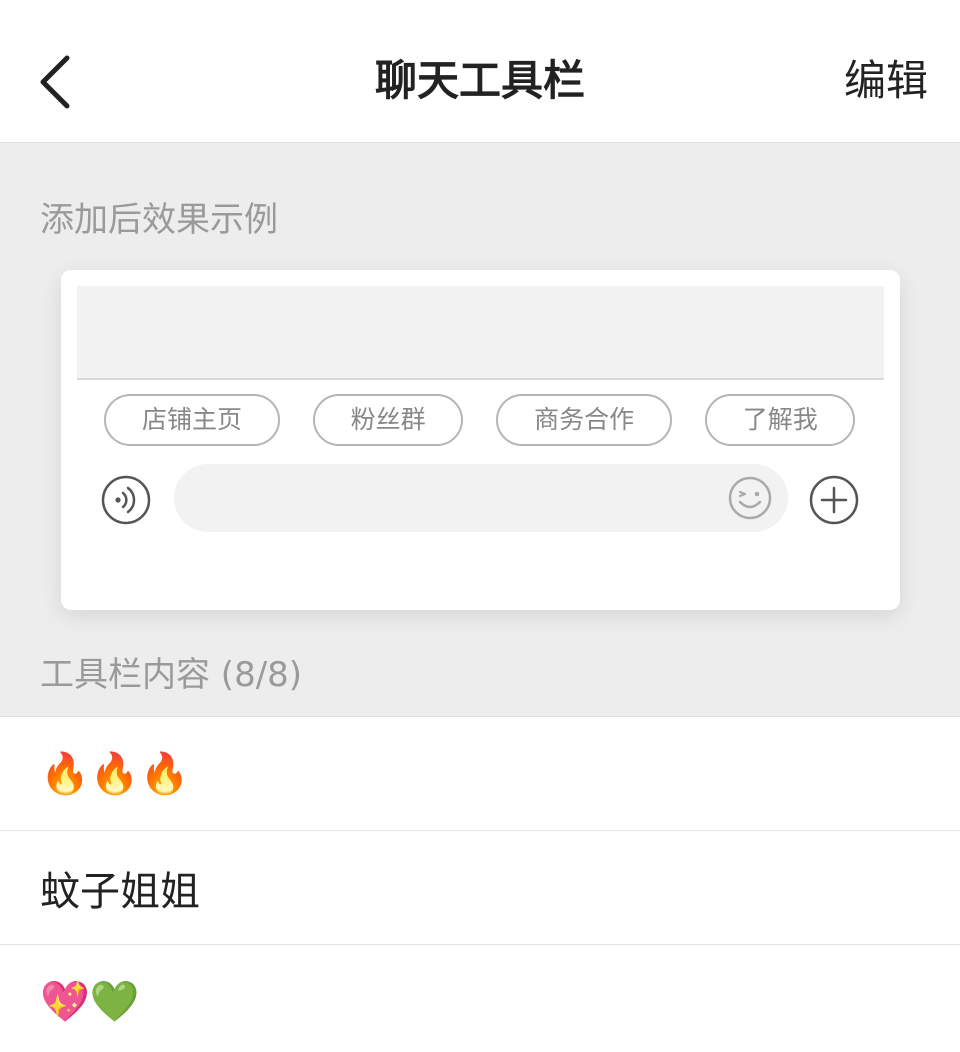  I want to click on message-input, so click(481, 498).